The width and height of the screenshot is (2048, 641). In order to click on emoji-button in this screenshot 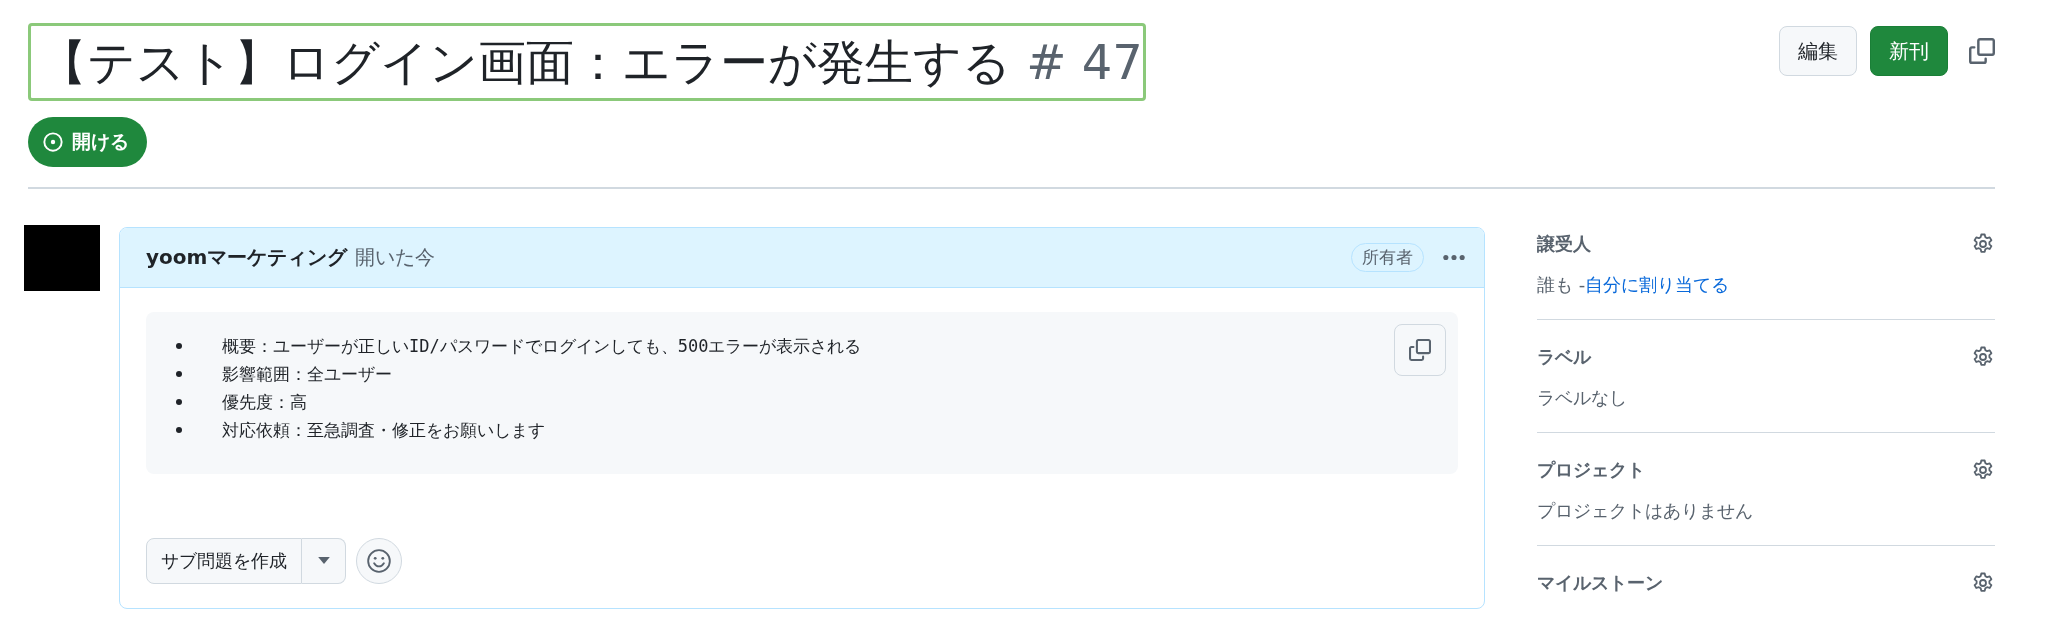, I will do `click(379, 560)`.